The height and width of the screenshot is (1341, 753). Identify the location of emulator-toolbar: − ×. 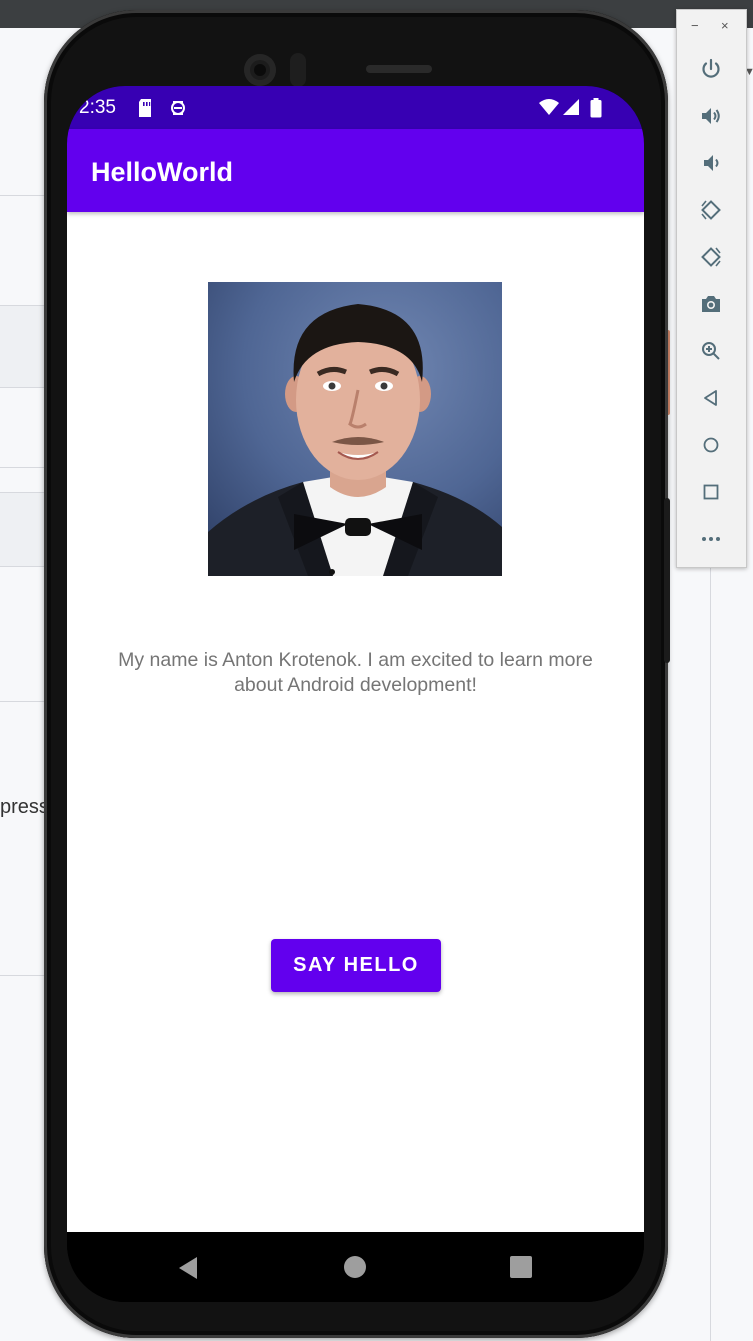
(711, 288).